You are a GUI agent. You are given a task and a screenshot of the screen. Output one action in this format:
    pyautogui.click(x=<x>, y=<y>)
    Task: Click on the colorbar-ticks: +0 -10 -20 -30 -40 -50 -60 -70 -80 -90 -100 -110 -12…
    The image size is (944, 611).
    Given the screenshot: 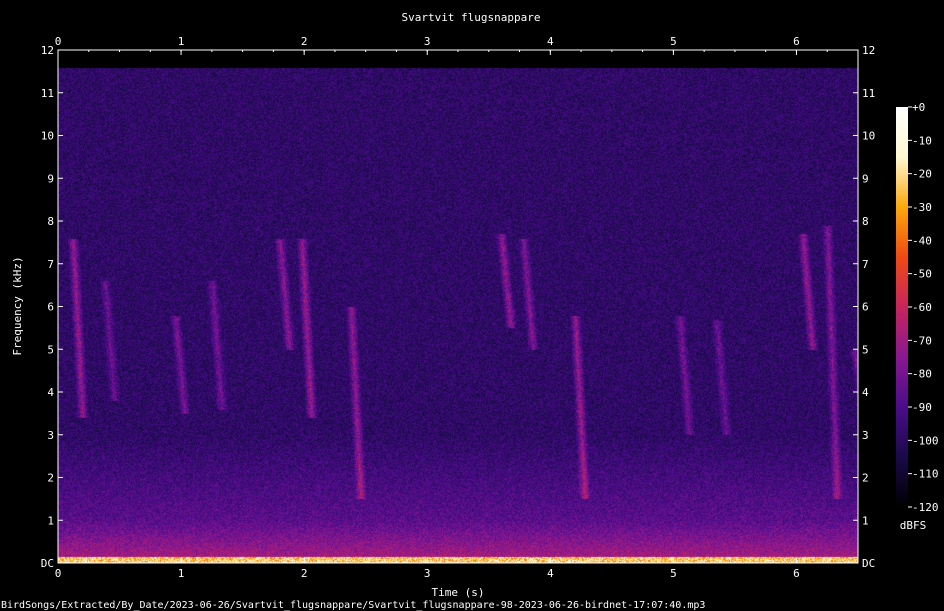 What is the action you would take?
    pyautogui.click(x=923, y=307)
    